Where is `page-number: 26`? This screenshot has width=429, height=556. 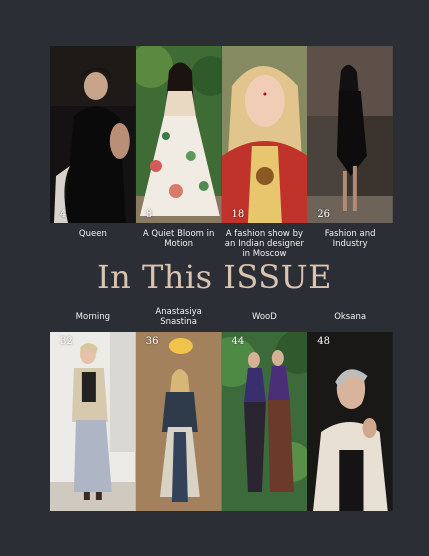
page-number: 26 is located at coordinates (323, 214).